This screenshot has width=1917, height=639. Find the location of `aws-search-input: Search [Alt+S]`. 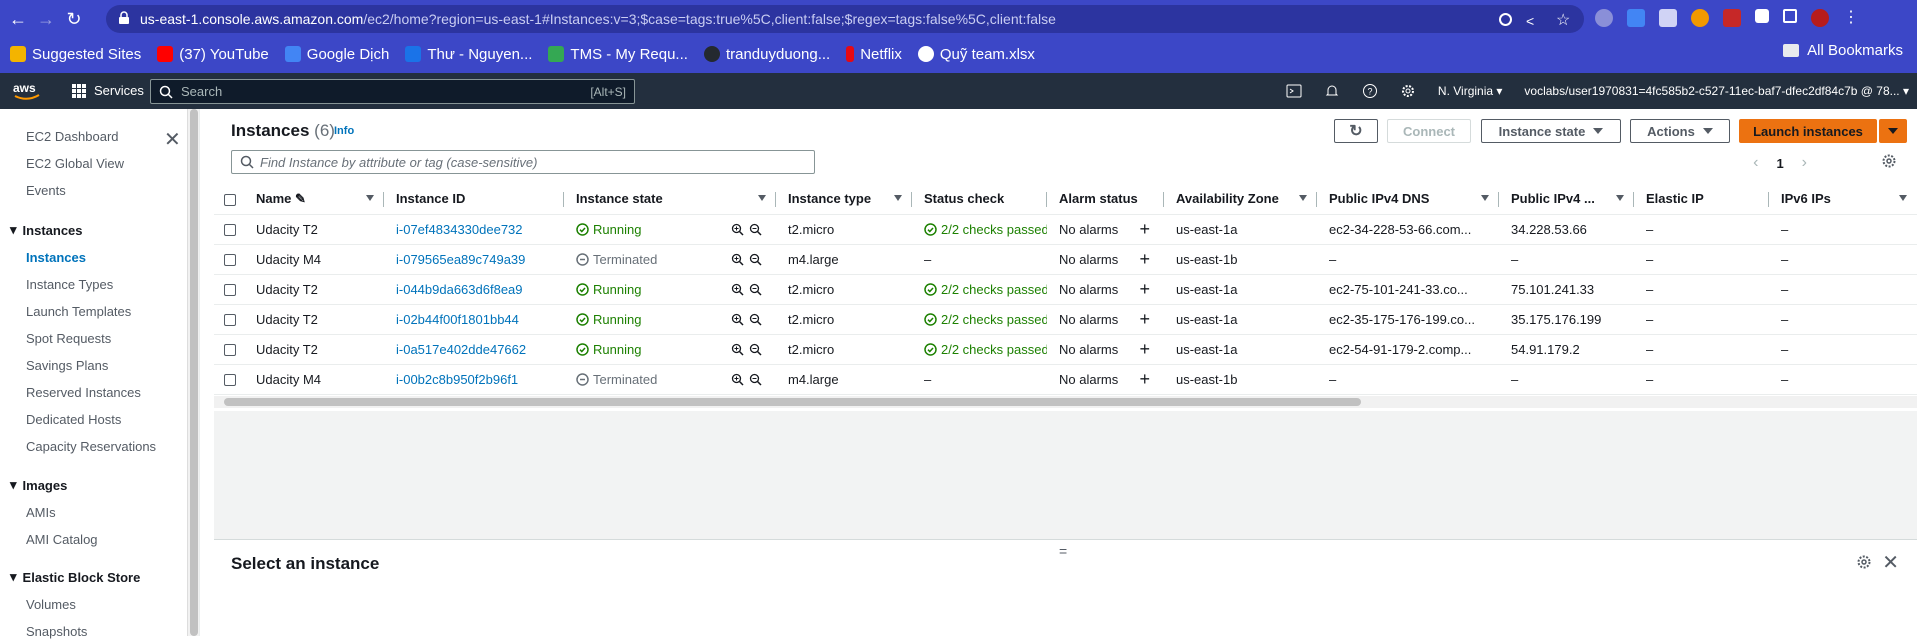

aws-search-input: Search [Alt+S] is located at coordinates (392, 91).